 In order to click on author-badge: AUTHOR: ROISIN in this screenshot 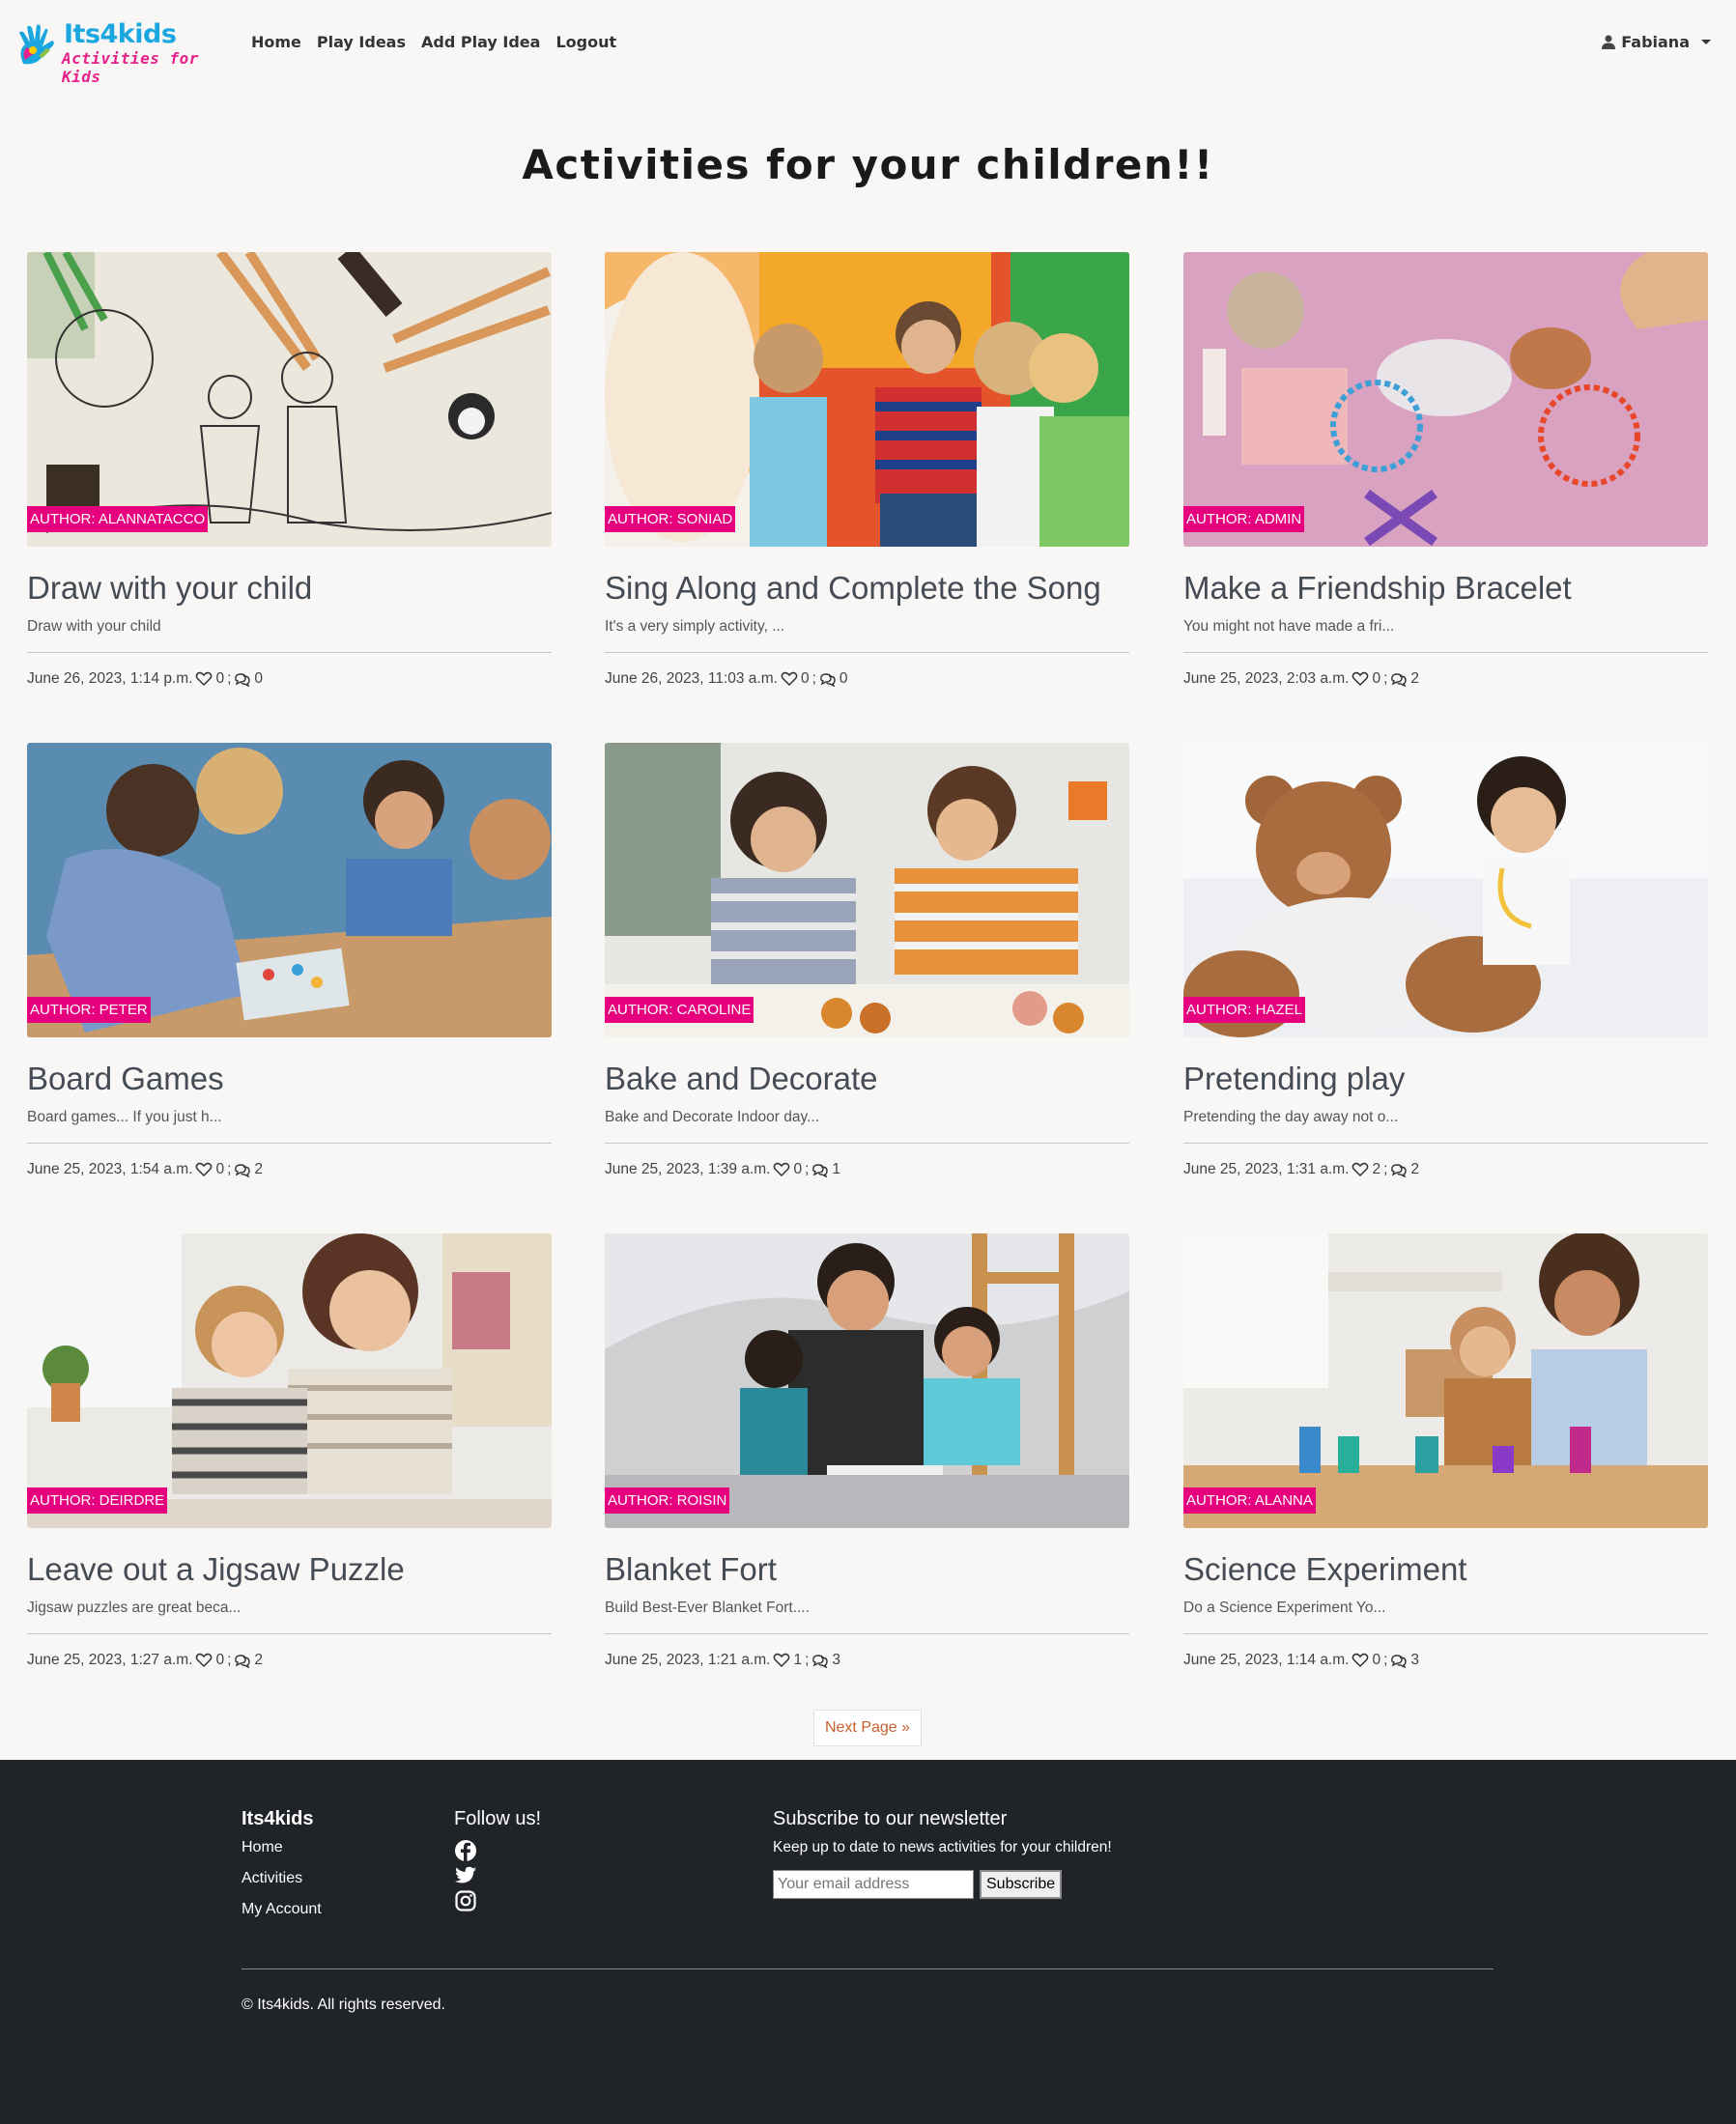, I will do `click(667, 1500)`.